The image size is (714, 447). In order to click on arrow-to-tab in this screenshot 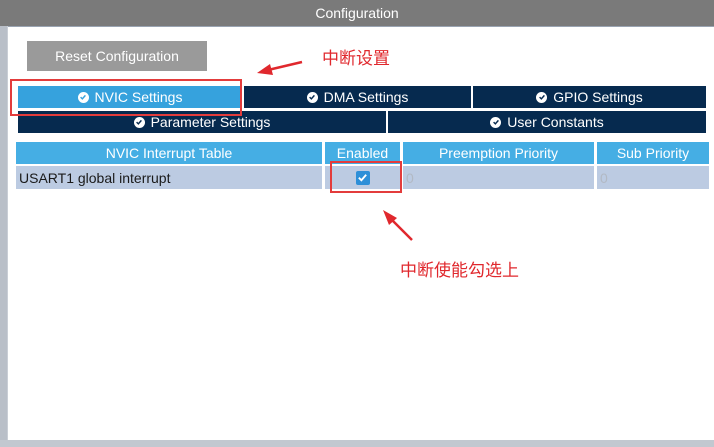, I will do `click(285, 66)`.